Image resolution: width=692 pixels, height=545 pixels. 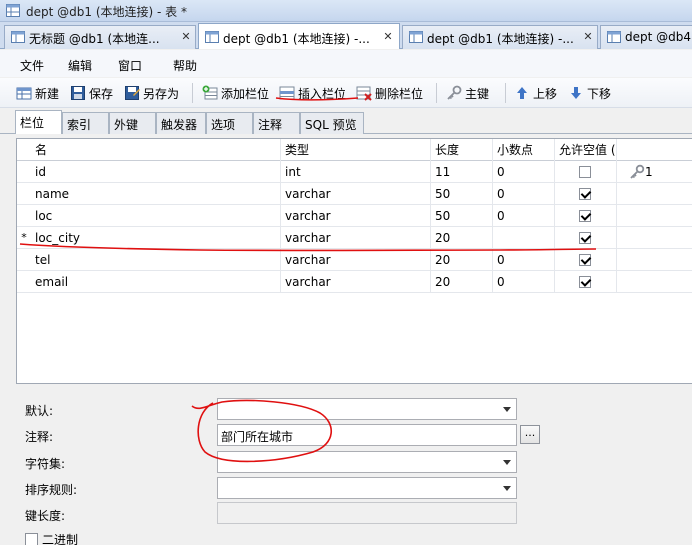 What do you see at coordinates (38, 122) in the screenshot?
I see `tab-fields: 栏位` at bounding box center [38, 122].